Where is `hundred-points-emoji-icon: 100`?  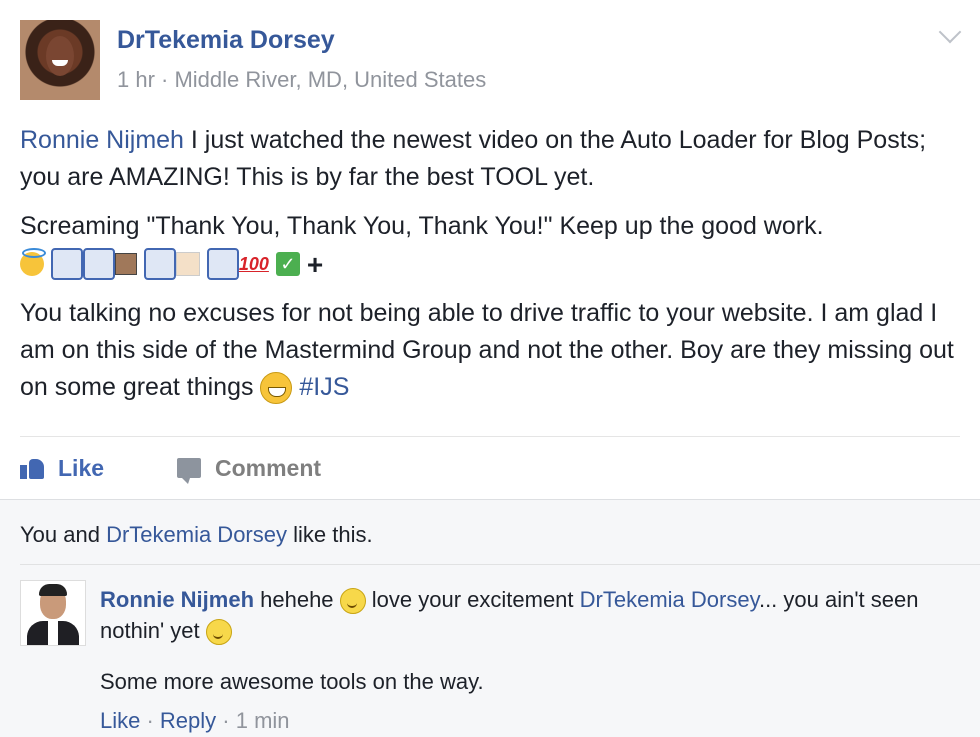
hundred-points-emoji-icon: 100 is located at coordinates (253, 263).